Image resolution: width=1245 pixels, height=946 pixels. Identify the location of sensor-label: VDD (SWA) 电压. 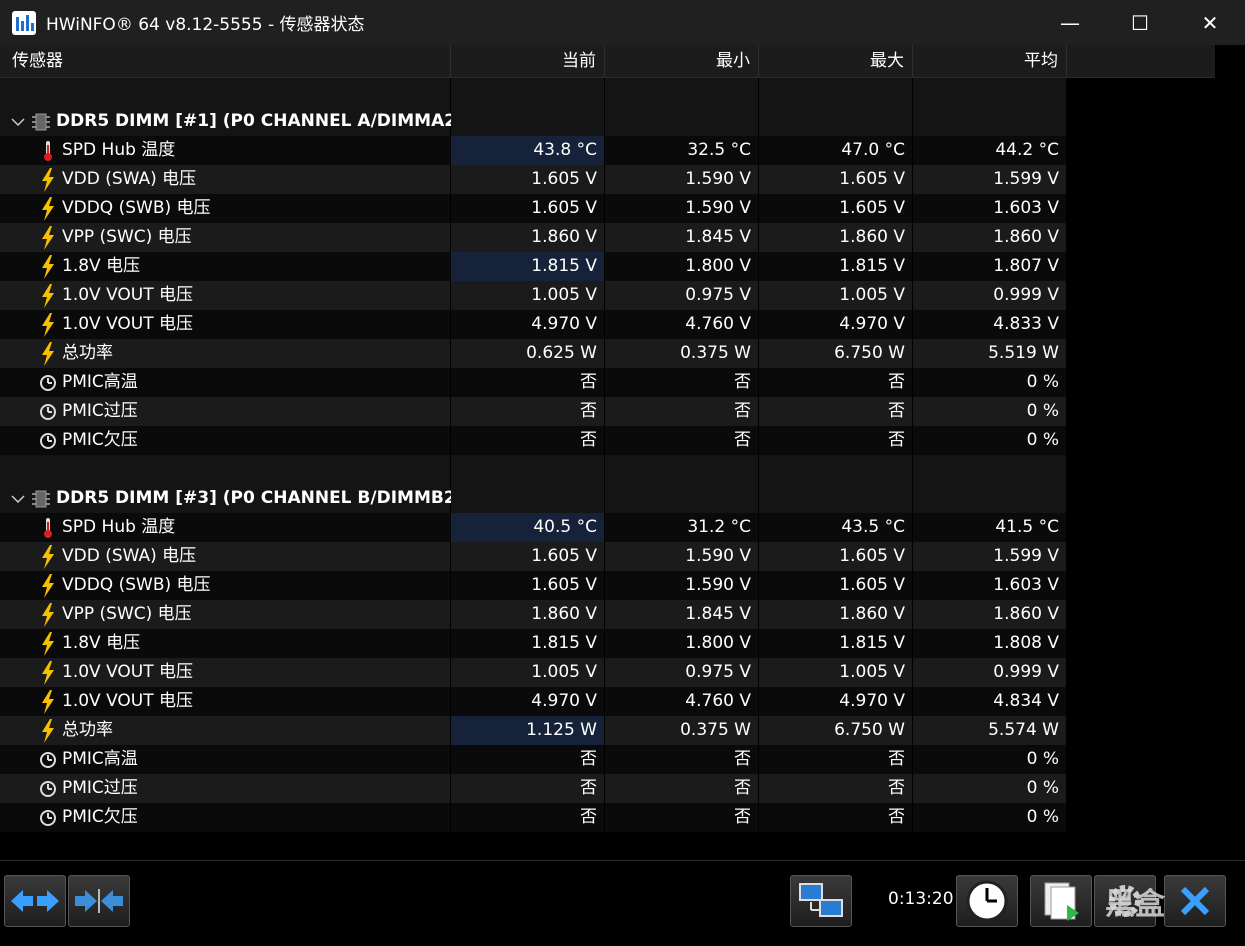
(129, 556).